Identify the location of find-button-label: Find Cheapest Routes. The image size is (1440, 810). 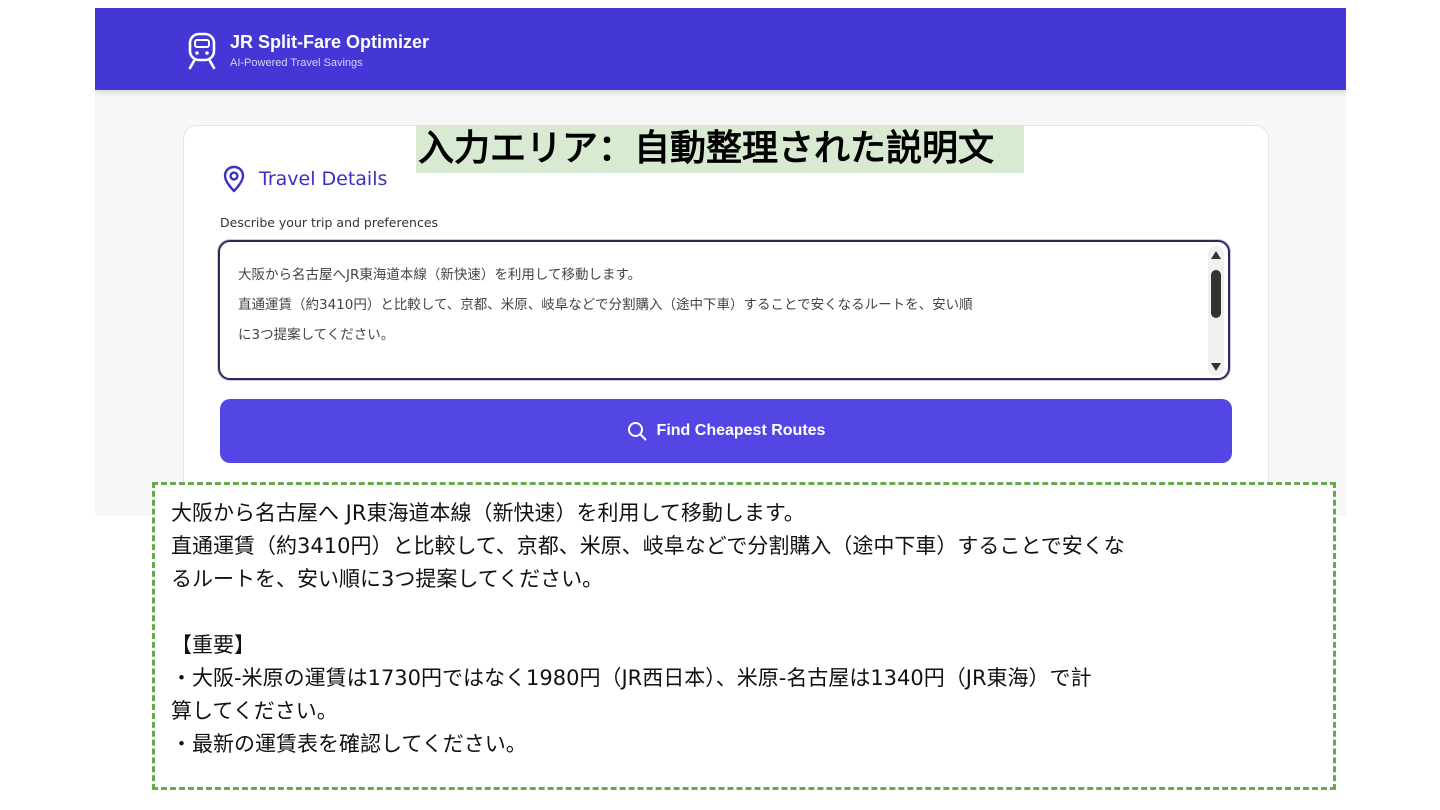
(741, 430).